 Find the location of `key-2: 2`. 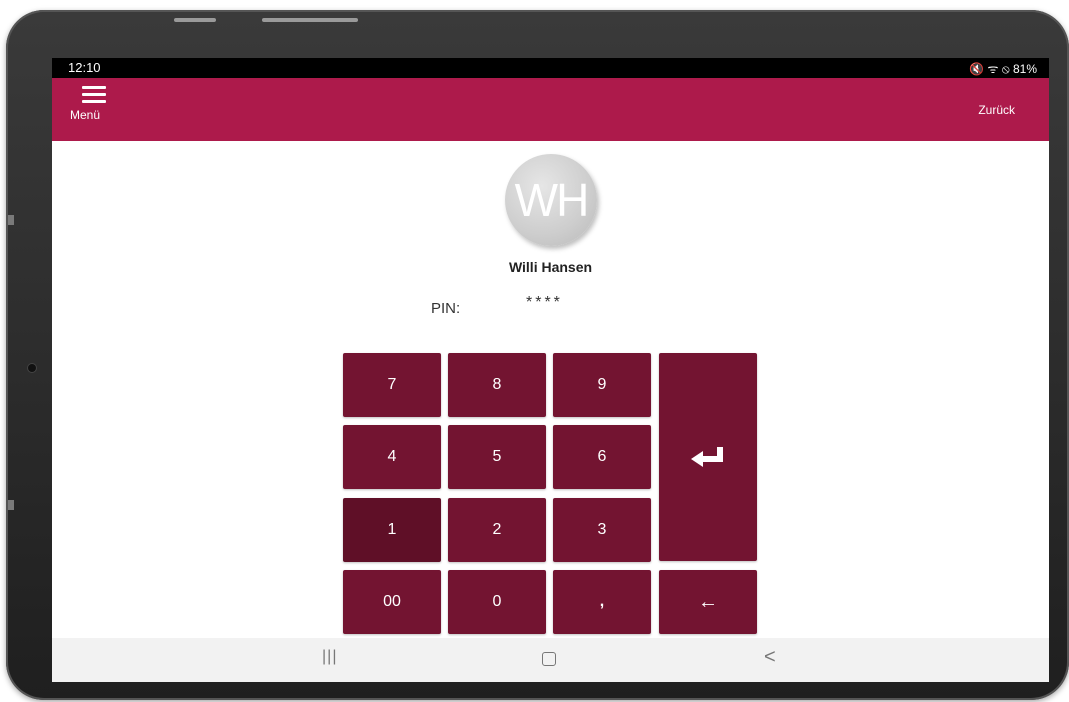

key-2: 2 is located at coordinates (497, 530).